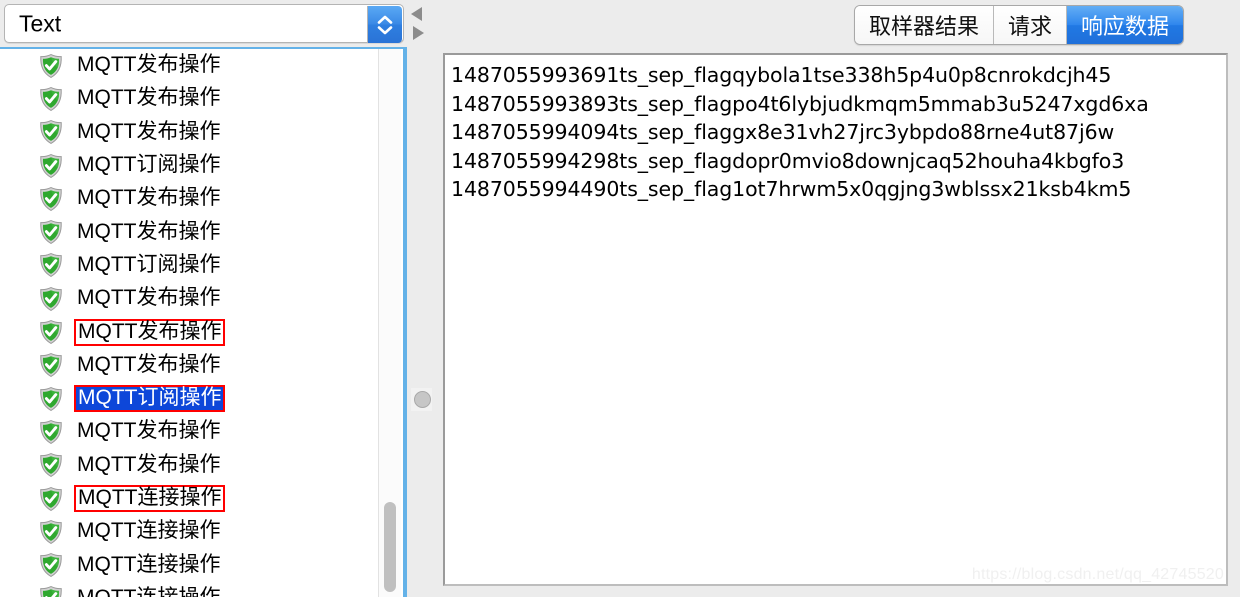 The width and height of the screenshot is (1240, 597). I want to click on tab-1: 取样器结果, so click(924, 25).